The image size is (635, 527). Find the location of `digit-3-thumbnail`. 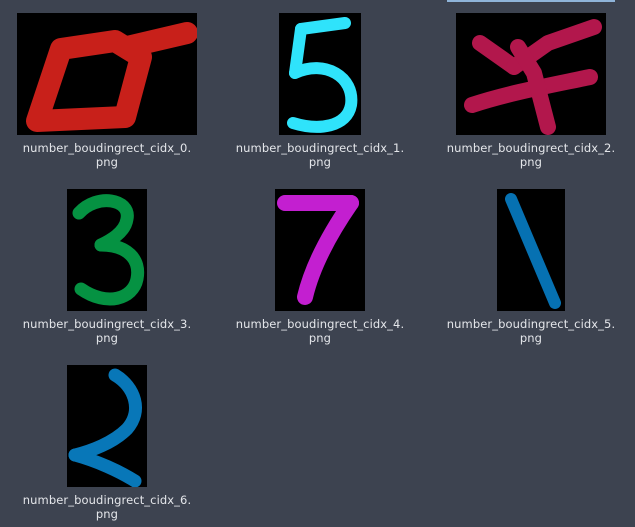

digit-3-thumbnail is located at coordinates (107, 250).